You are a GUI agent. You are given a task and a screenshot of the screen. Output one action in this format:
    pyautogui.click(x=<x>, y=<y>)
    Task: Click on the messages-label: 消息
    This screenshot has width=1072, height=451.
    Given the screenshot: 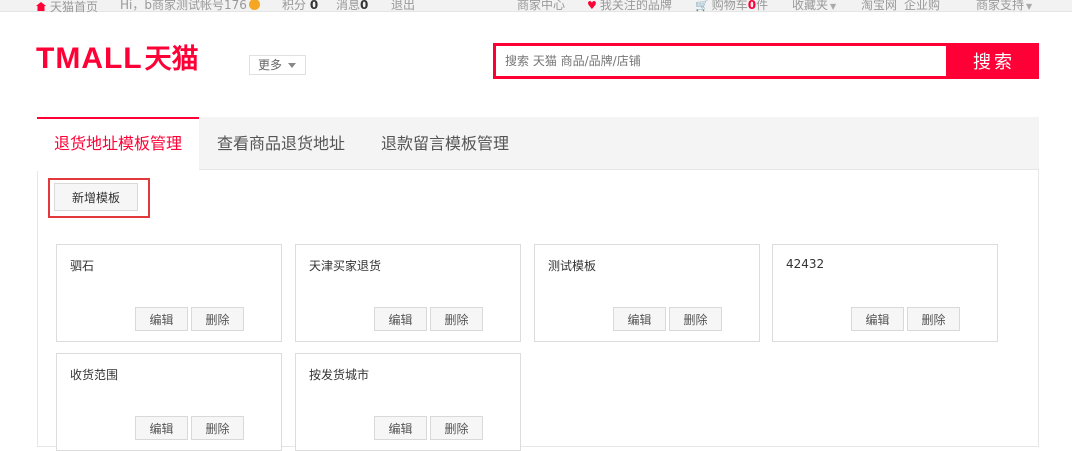 What is the action you would take?
    pyautogui.click(x=348, y=6)
    